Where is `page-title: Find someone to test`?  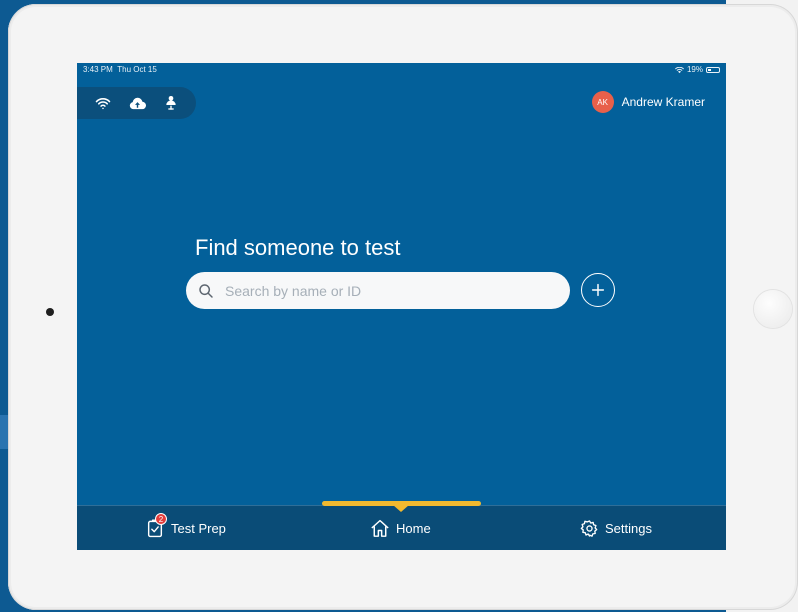 page-title: Find someone to test is located at coordinates (298, 247).